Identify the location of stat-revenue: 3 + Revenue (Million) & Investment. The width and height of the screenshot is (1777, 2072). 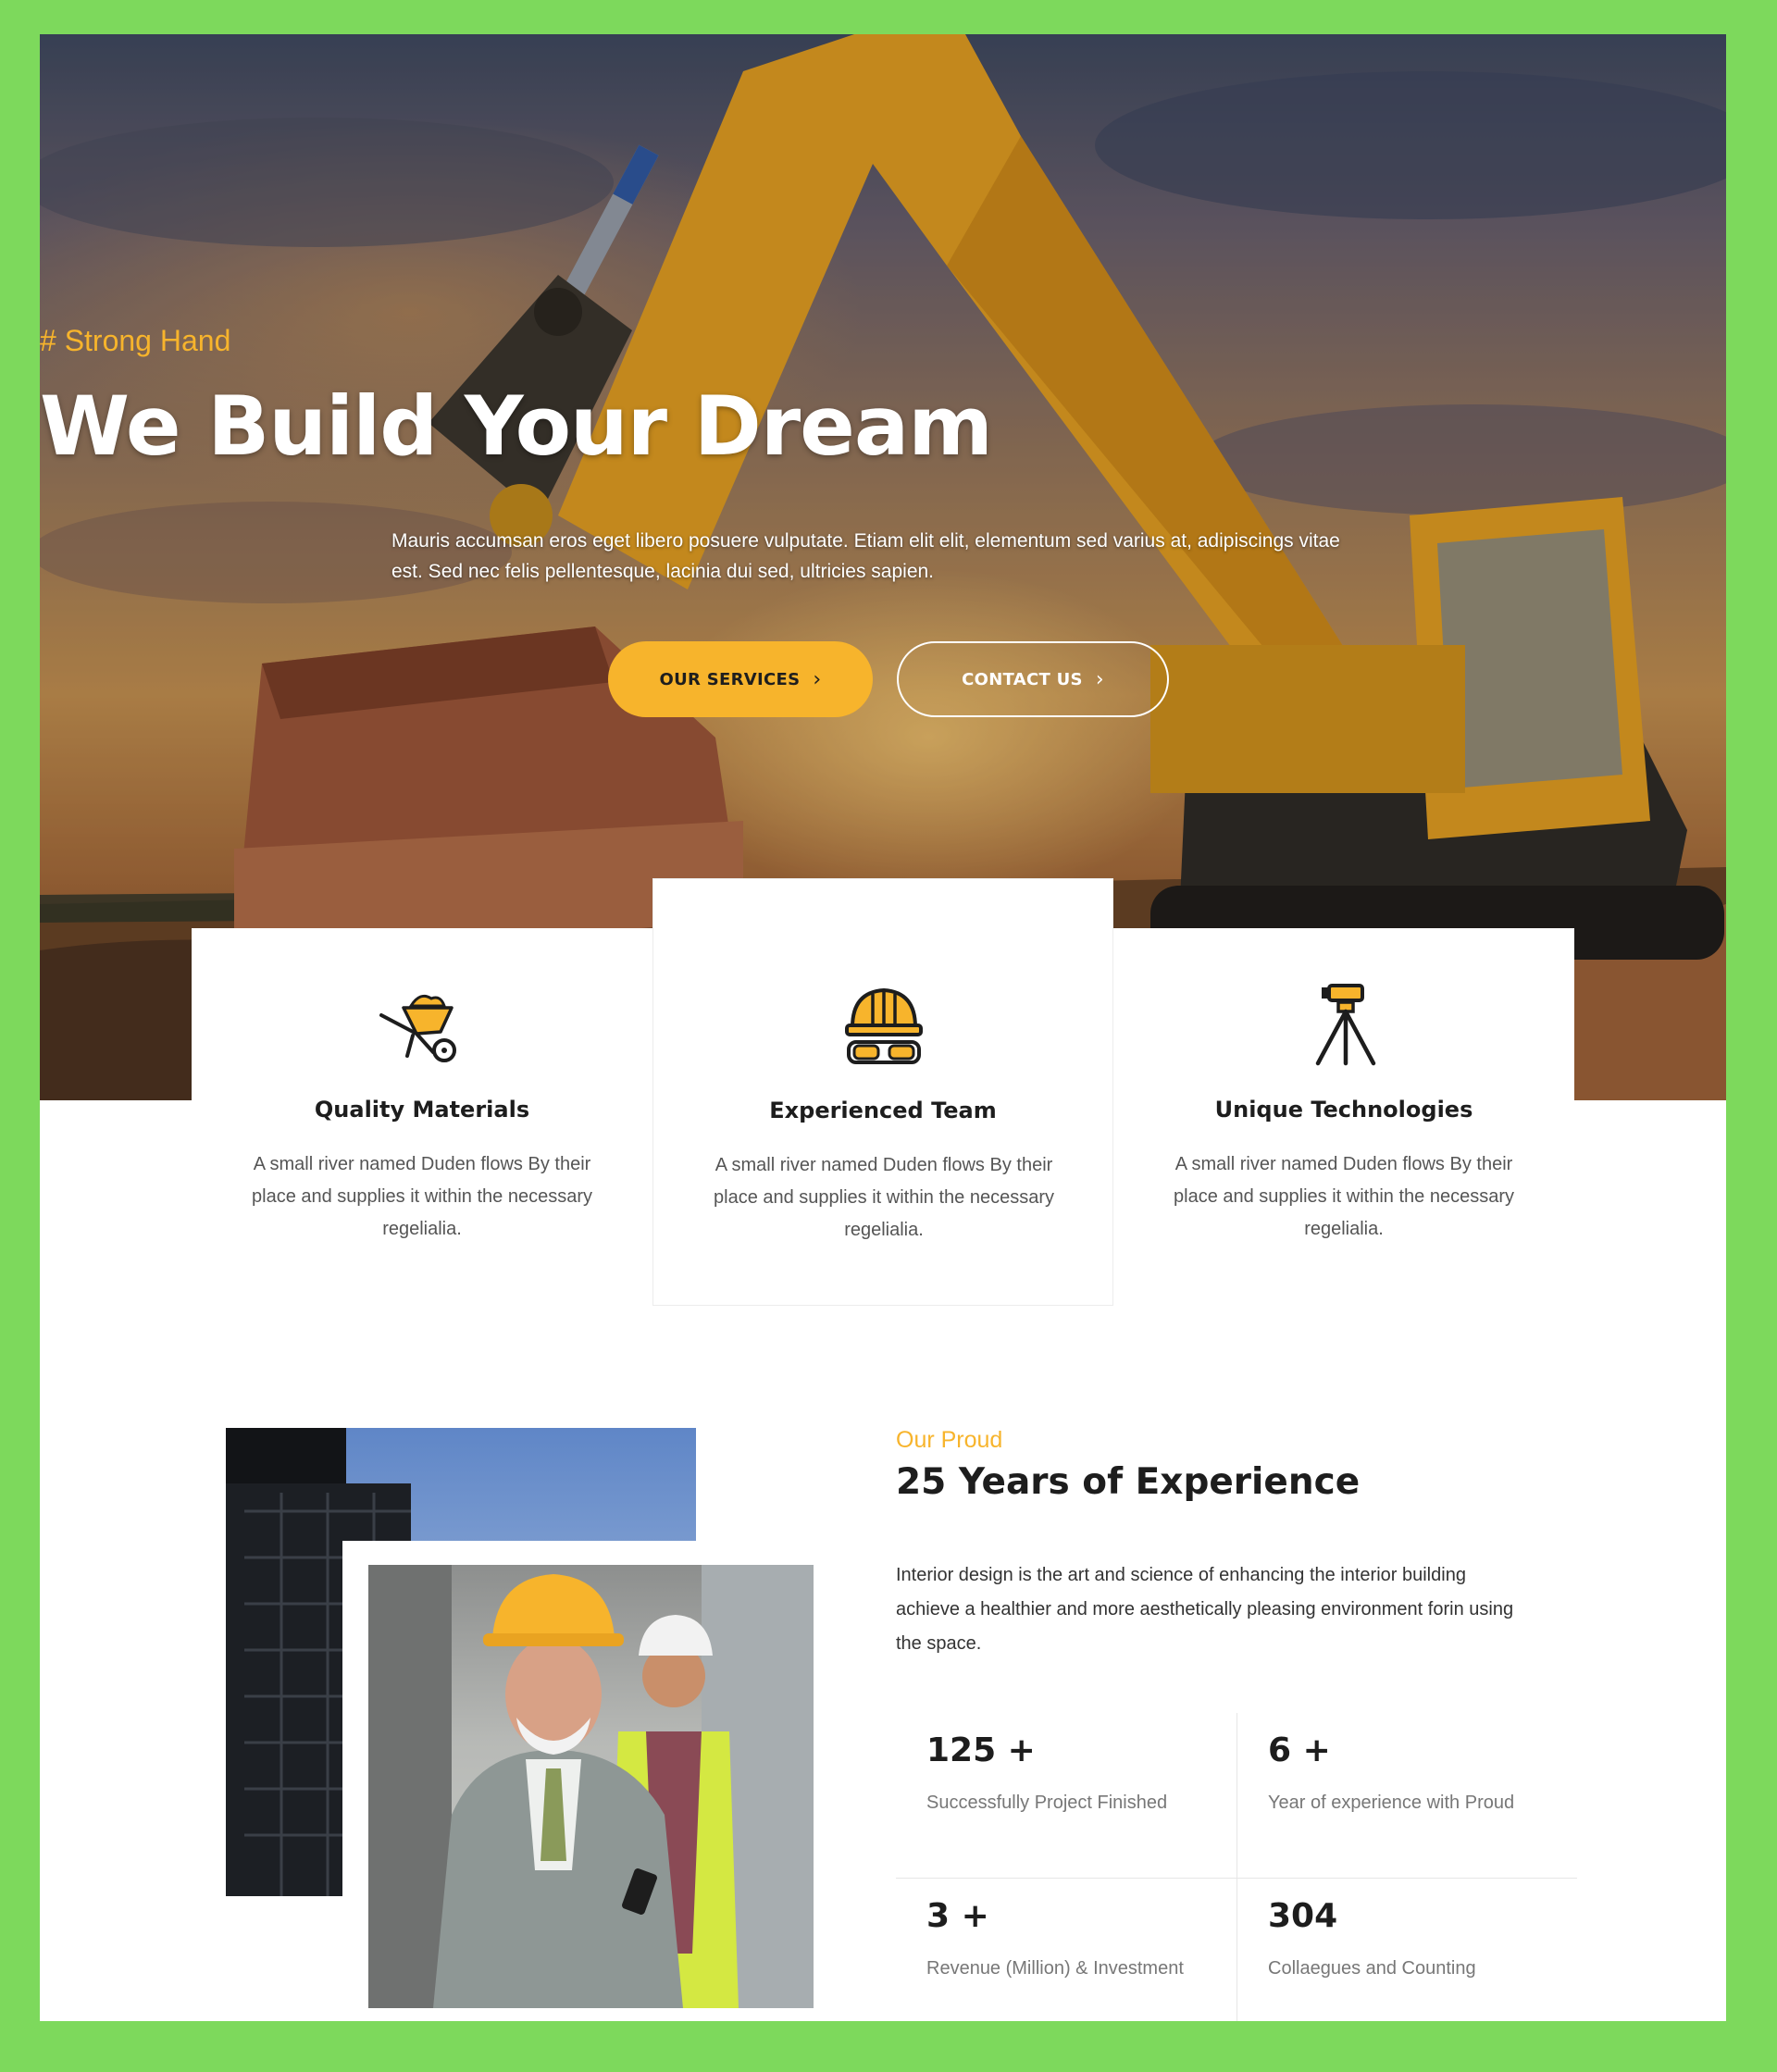
(1066, 1949).